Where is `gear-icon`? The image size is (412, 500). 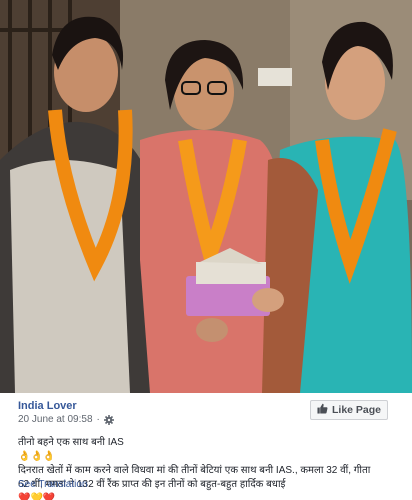 gear-icon is located at coordinates (108, 419).